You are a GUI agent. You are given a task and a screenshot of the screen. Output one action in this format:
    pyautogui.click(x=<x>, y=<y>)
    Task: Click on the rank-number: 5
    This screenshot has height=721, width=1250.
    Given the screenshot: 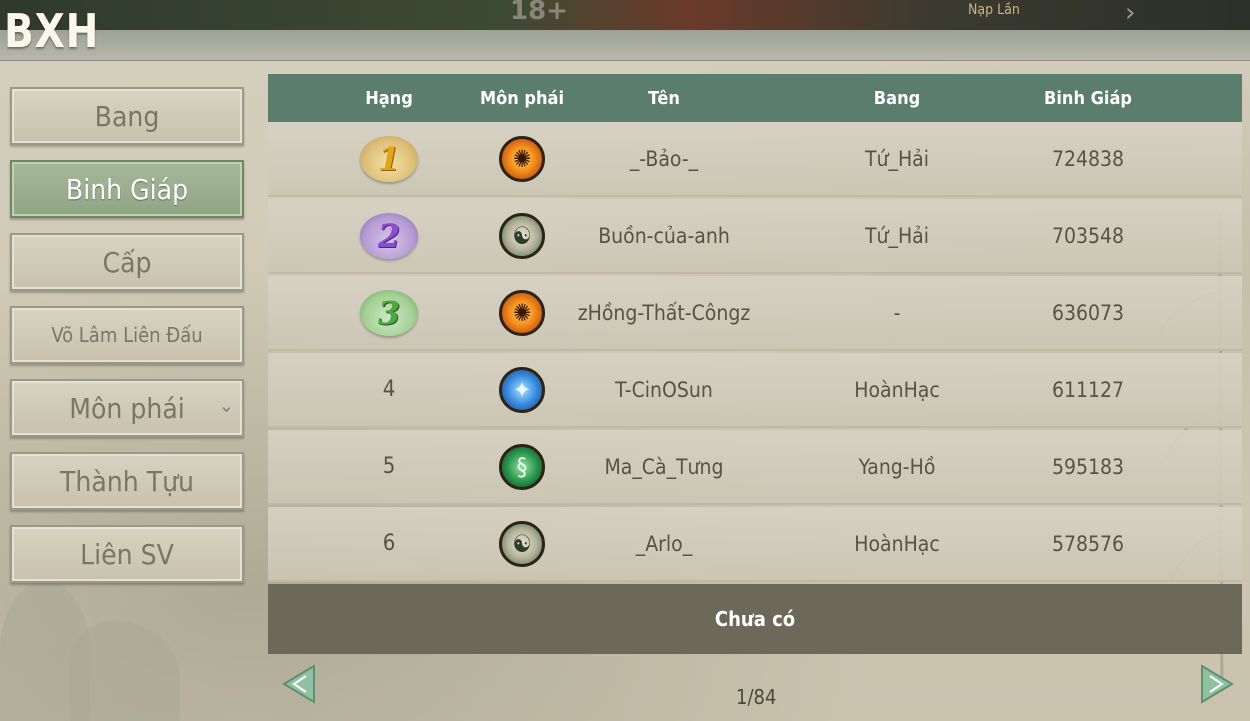 What is the action you would take?
    pyautogui.click(x=389, y=466)
    